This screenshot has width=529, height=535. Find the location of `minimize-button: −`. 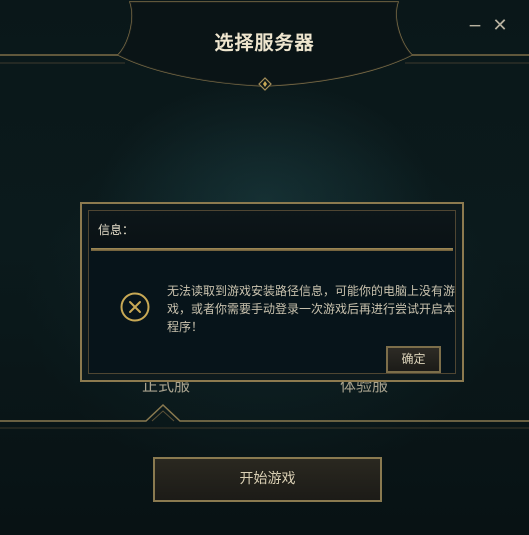

minimize-button: − is located at coordinates (475, 26).